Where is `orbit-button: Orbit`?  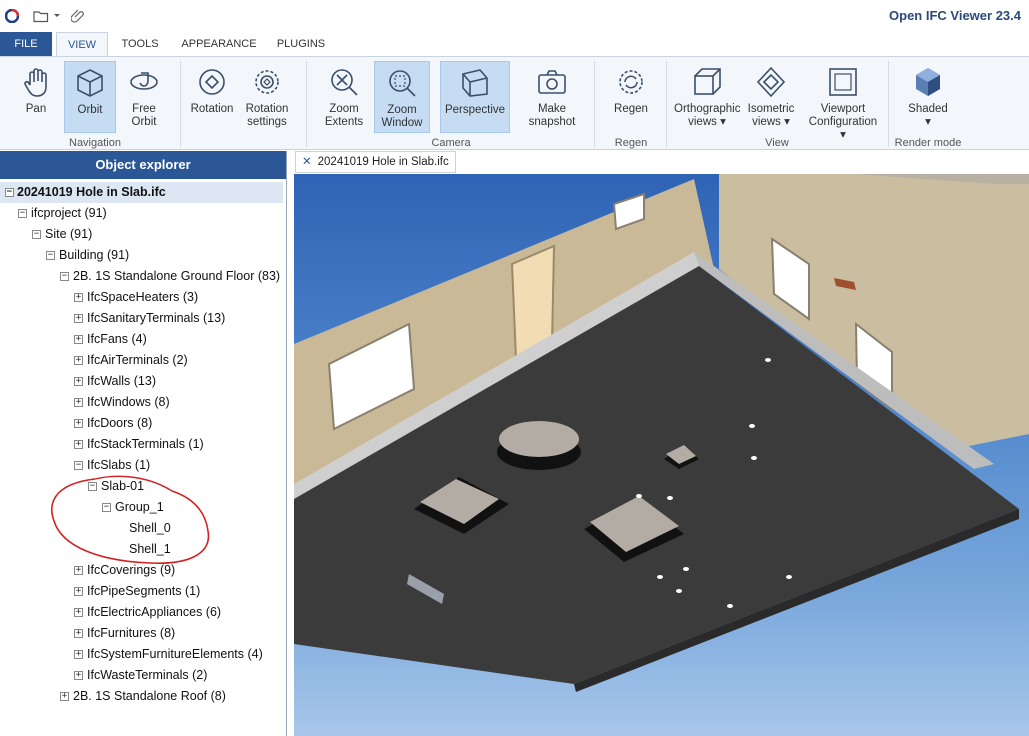 orbit-button: Orbit is located at coordinates (90, 97).